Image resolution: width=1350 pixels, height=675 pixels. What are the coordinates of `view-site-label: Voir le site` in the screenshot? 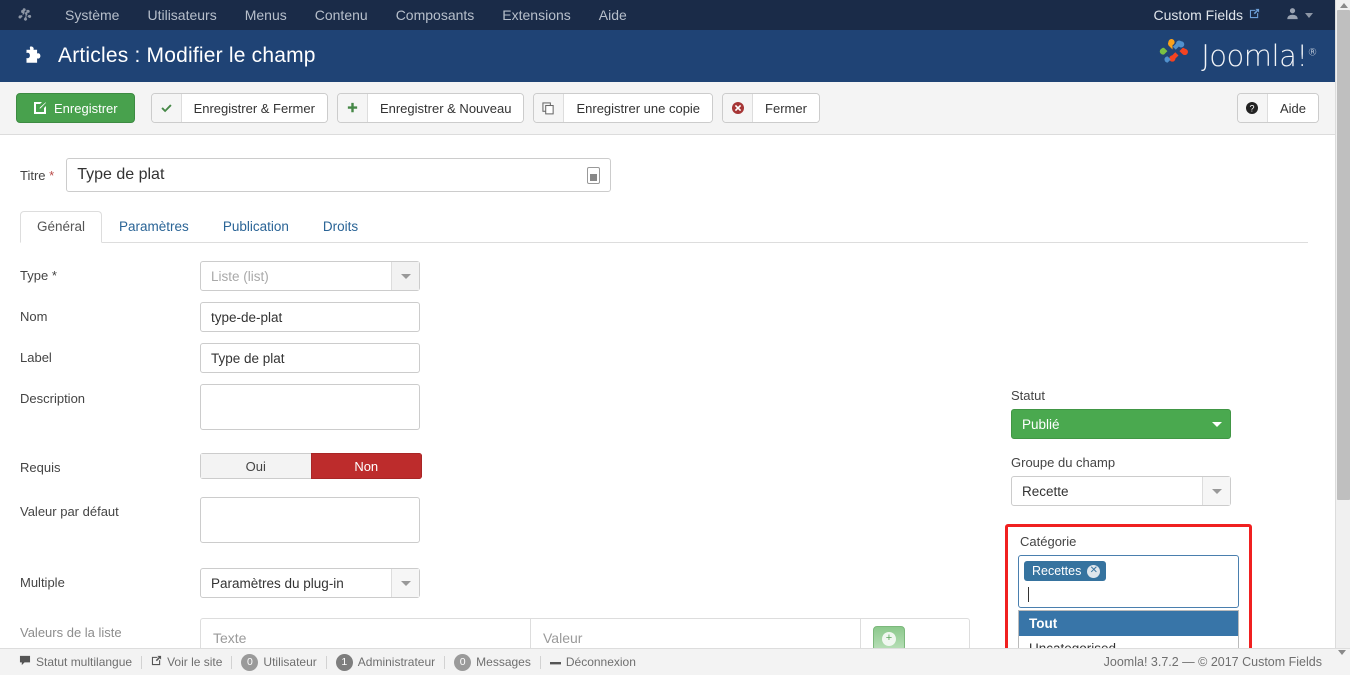 It's located at (195, 662).